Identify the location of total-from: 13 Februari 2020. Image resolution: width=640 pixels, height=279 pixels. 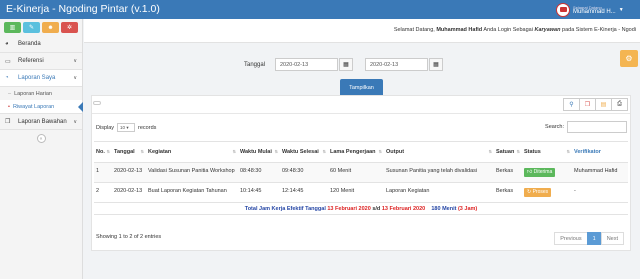
(349, 209).